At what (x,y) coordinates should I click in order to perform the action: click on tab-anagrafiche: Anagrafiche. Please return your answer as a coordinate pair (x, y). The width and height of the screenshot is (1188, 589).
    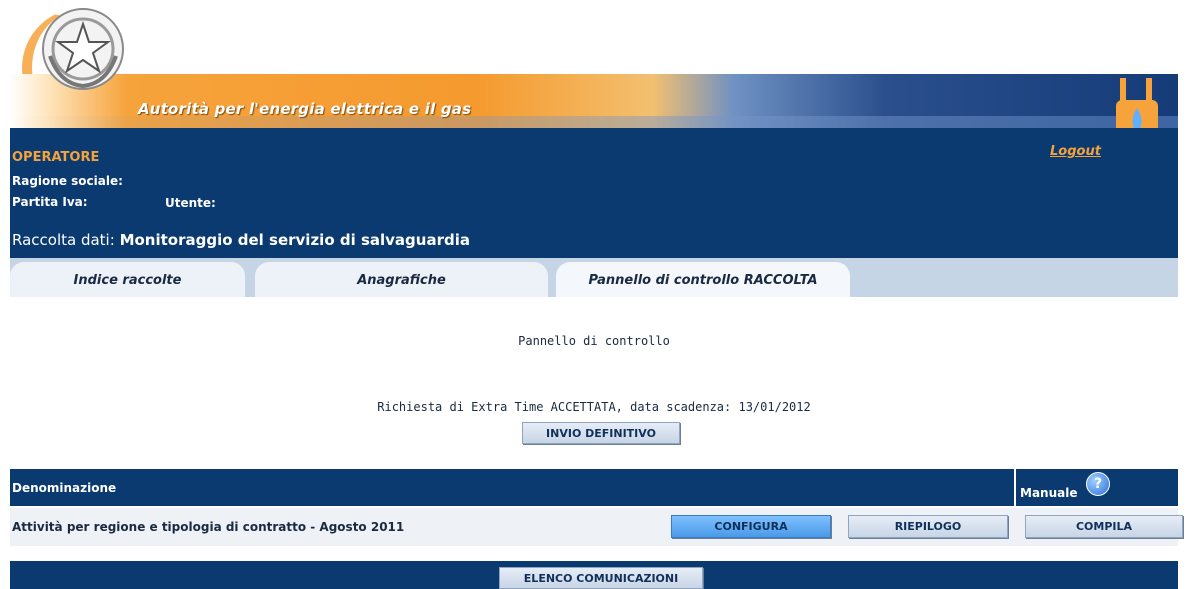
    Looking at the image, I should click on (401, 279).